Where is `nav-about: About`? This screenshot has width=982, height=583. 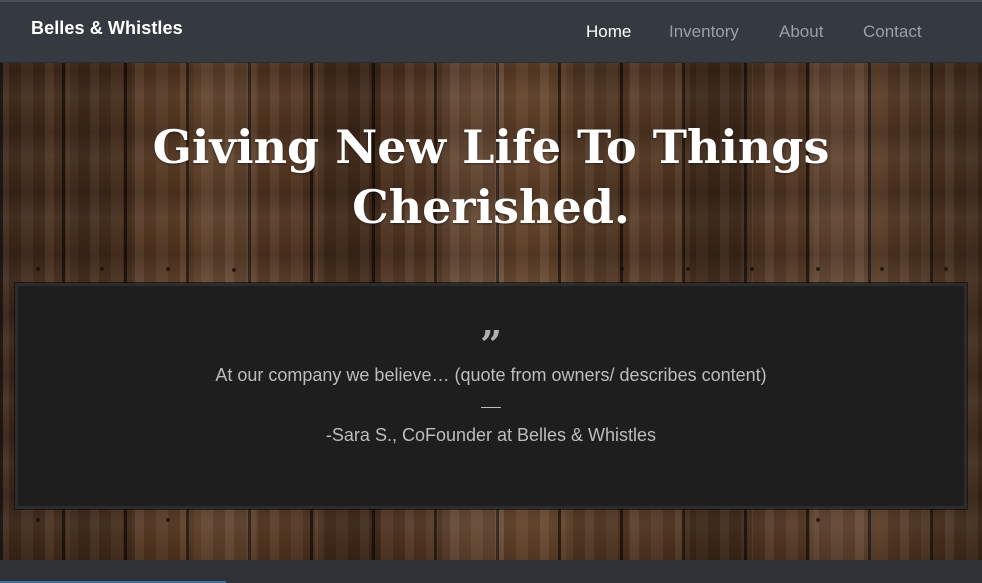
nav-about: About is located at coordinates (801, 32).